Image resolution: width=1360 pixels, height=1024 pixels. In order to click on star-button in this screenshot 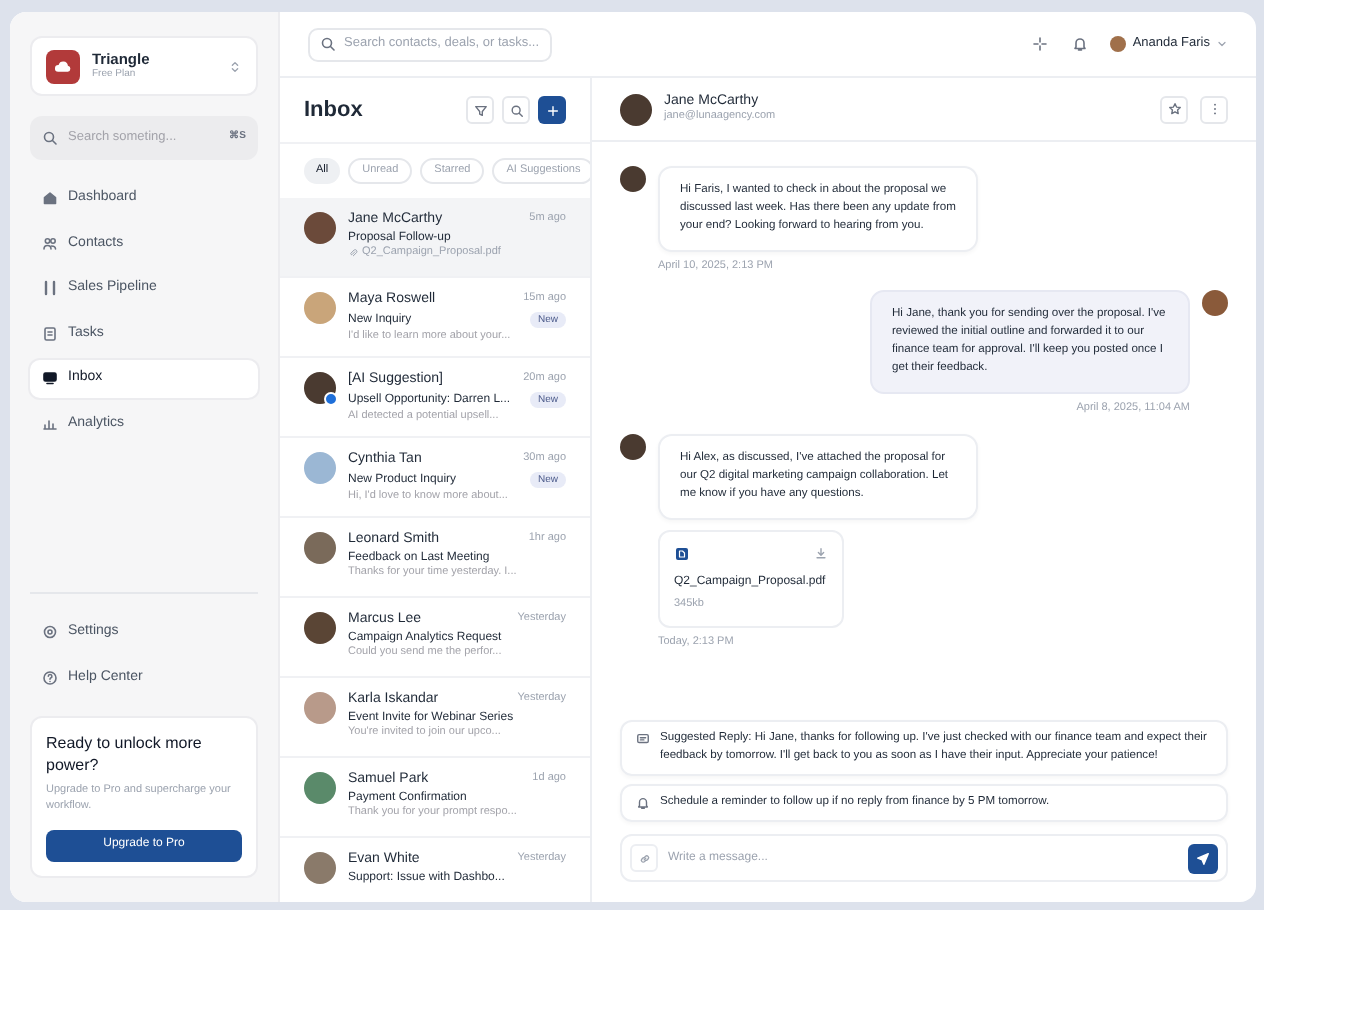, I will do `click(1174, 109)`.